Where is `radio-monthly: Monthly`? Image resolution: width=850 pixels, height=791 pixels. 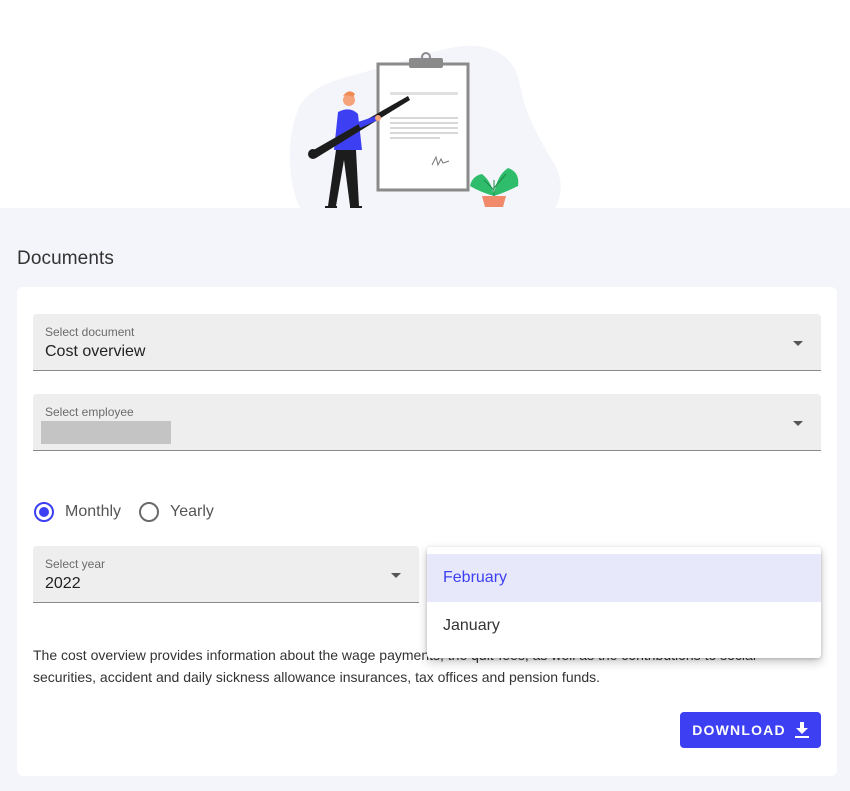 radio-monthly: Monthly is located at coordinates (77, 512).